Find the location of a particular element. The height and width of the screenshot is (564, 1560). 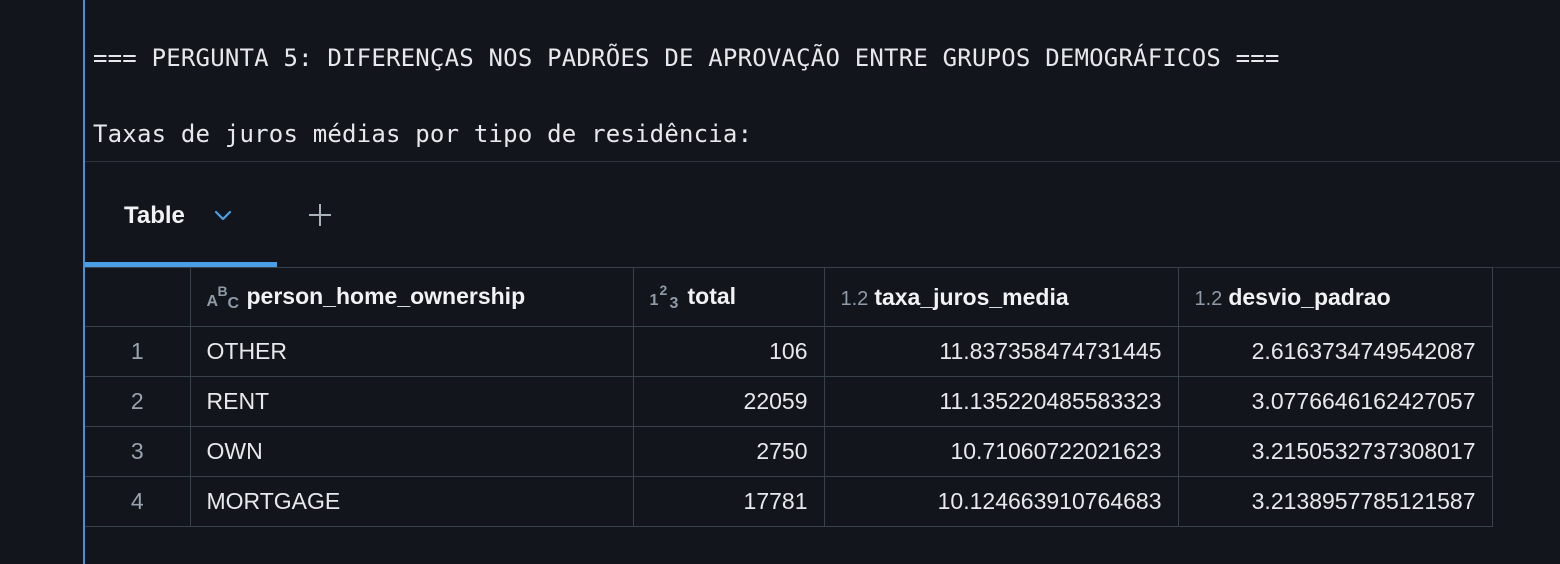

cell-desvio-padrao: 2.6163734749542087 is located at coordinates (1335, 351).